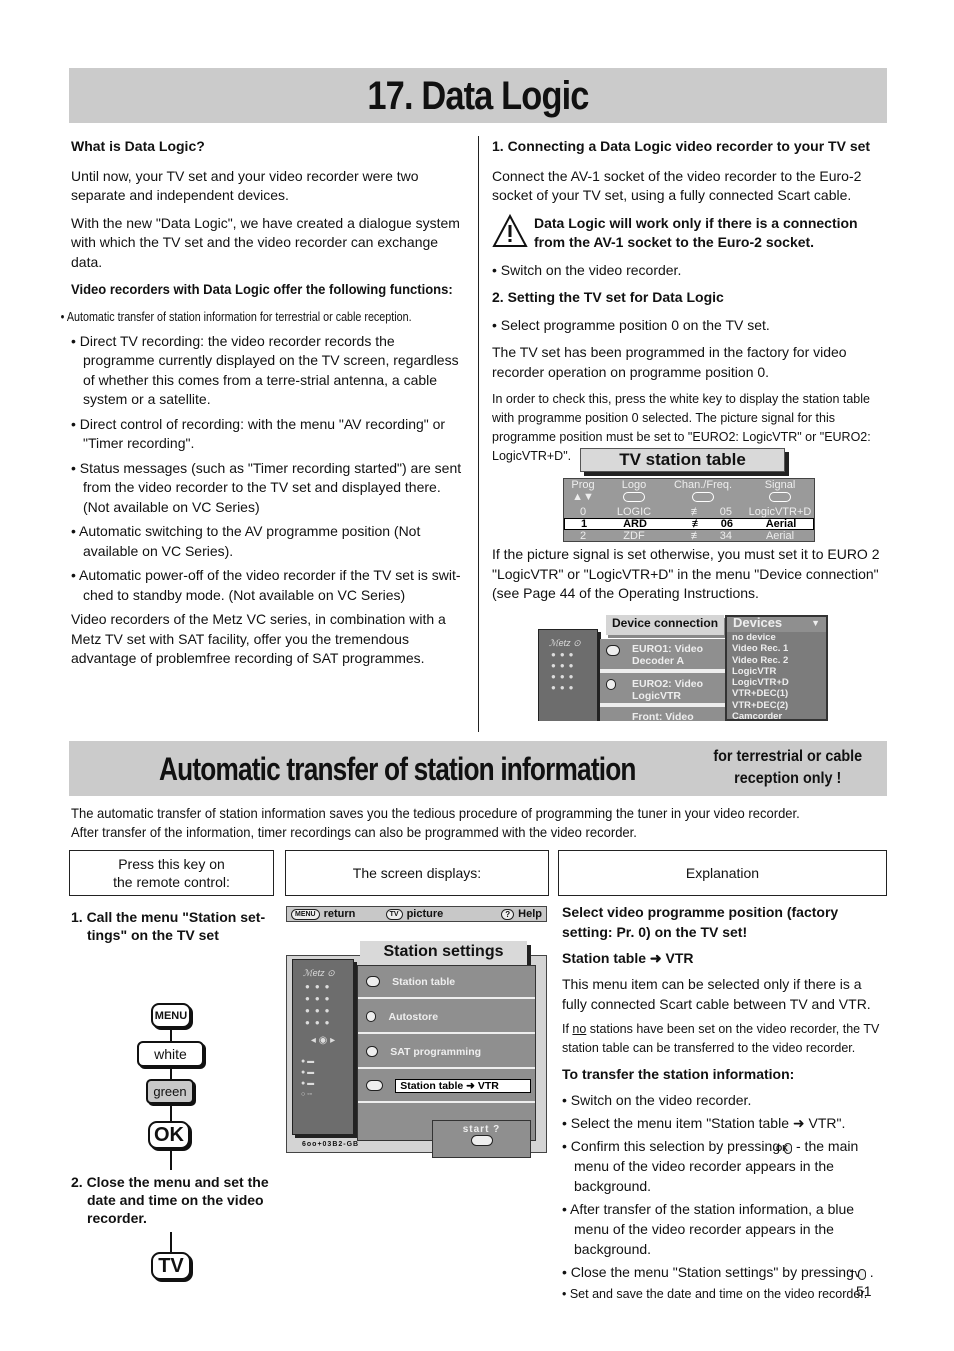 This screenshot has width=954, height=1351. What do you see at coordinates (171, 1015) in the screenshot?
I see `menu-key: MENU` at bounding box center [171, 1015].